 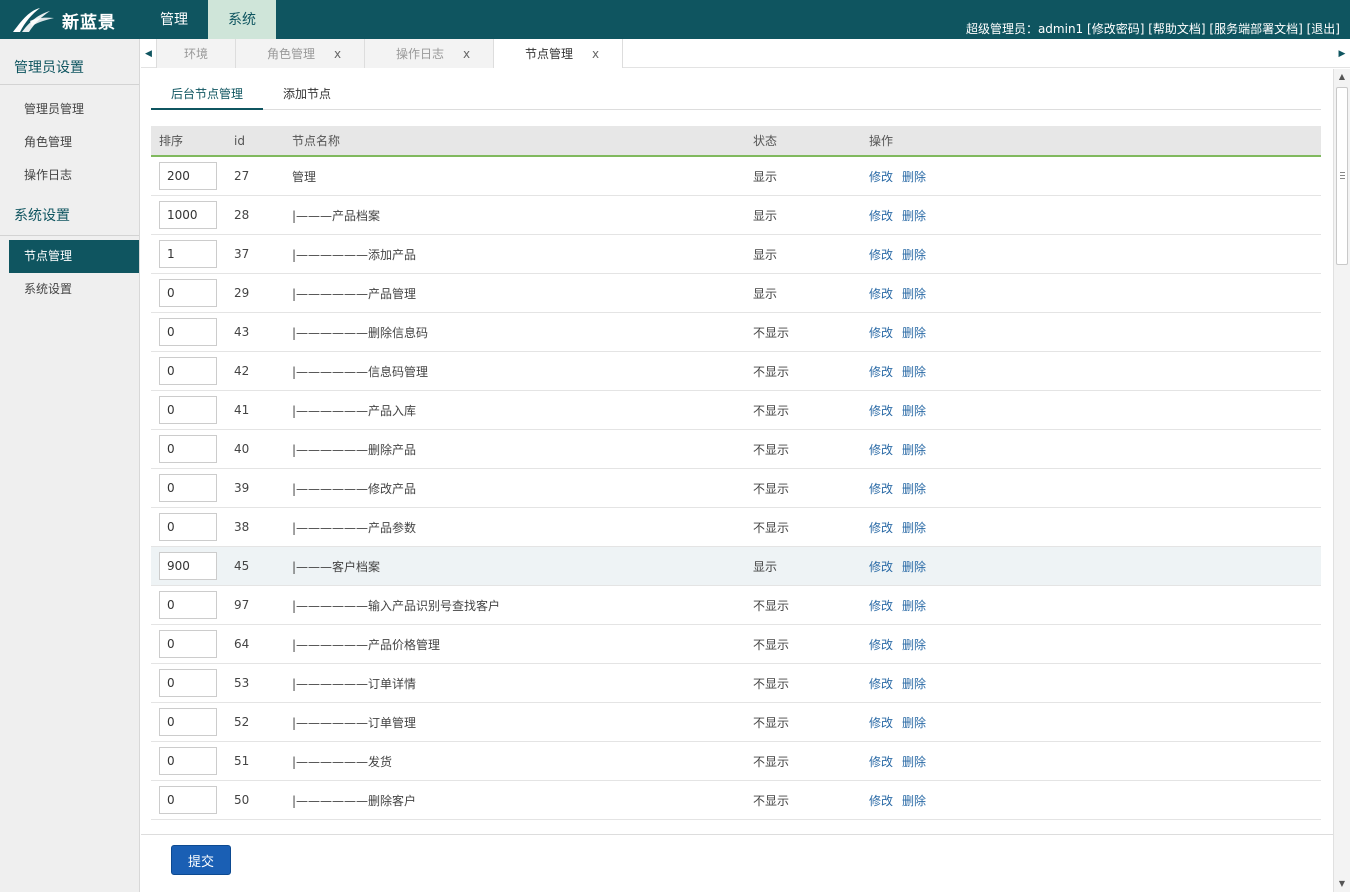 I want to click on sidebar-item-node-manage: 节点管理, so click(x=74, y=256).